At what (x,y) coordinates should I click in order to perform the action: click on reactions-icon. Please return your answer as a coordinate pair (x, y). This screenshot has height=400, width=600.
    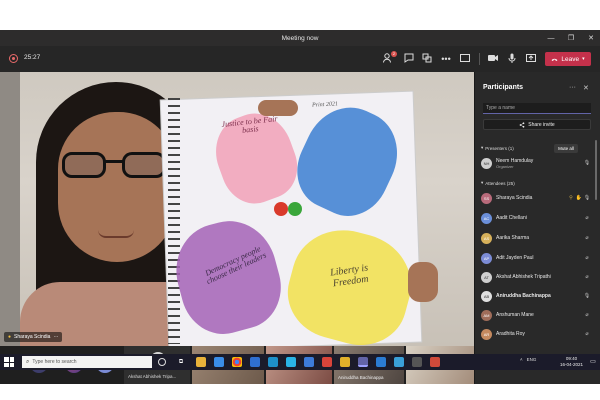
    Looking at the image, I should click on (427, 59).